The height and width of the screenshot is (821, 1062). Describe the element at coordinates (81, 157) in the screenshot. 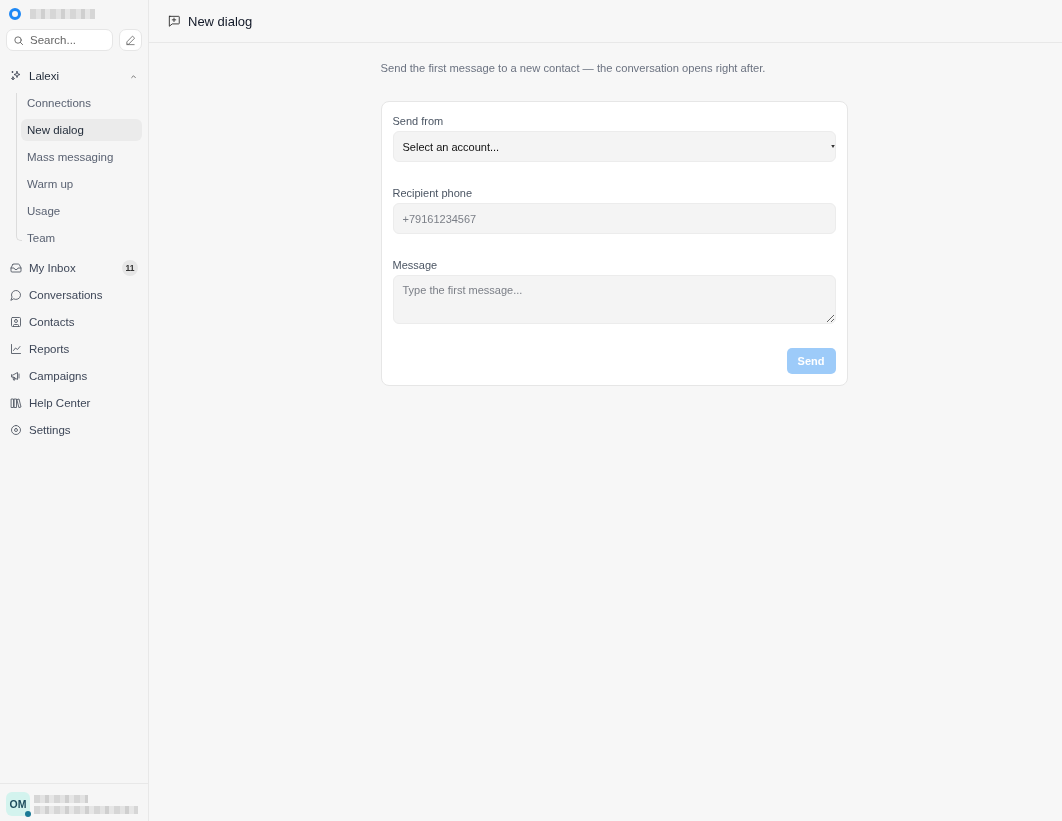

I see `sidebar-subitem: Mass messaging` at that location.